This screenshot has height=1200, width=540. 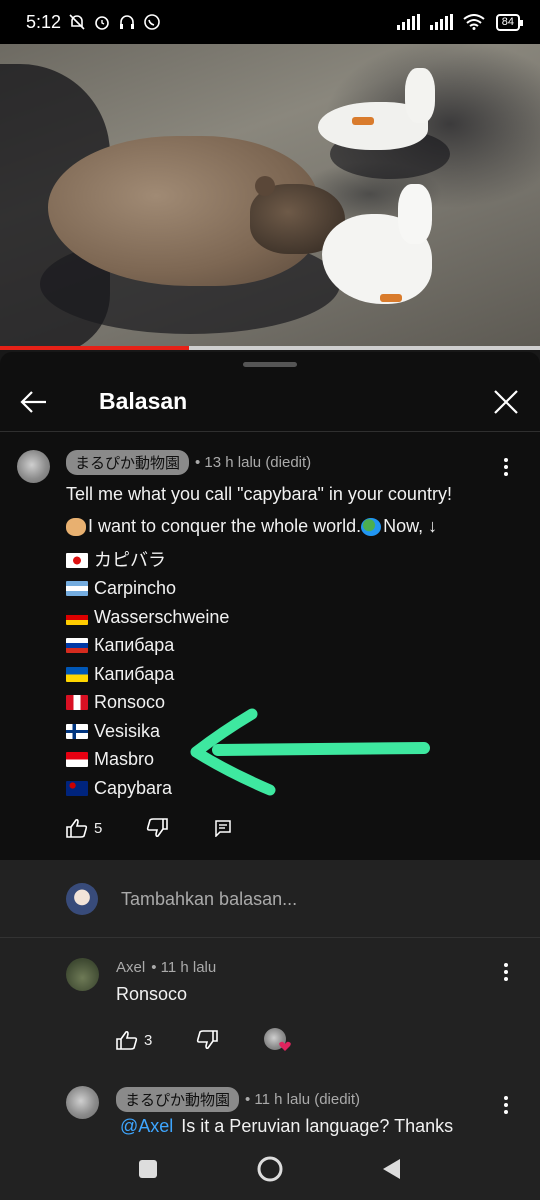 What do you see at coordinates (76, 527) in the screenshot?
I see `hamster-emoji-icon` at bounding box center [76, 527].